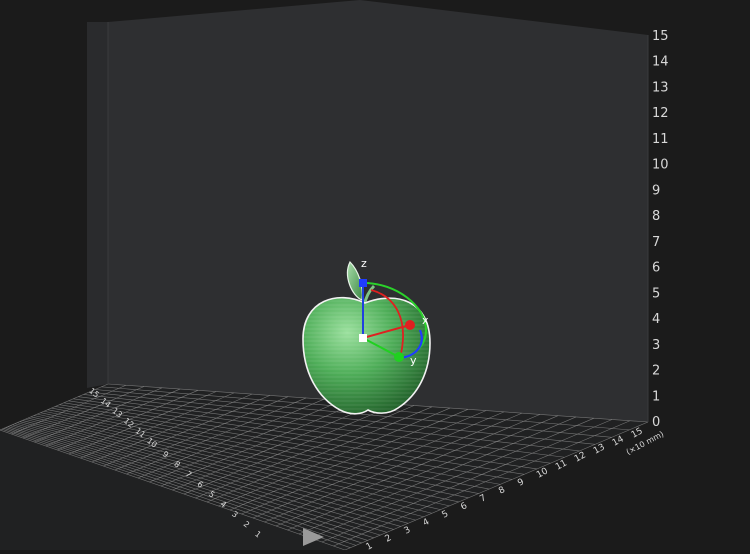  I want to click on gizmo-center, so click(363, 338).